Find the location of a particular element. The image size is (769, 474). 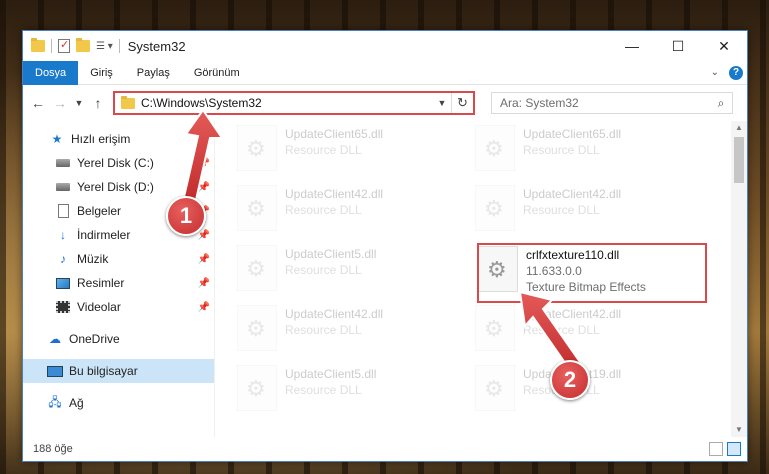

step-badge-2: 2 is located at coordinates (570, 380).